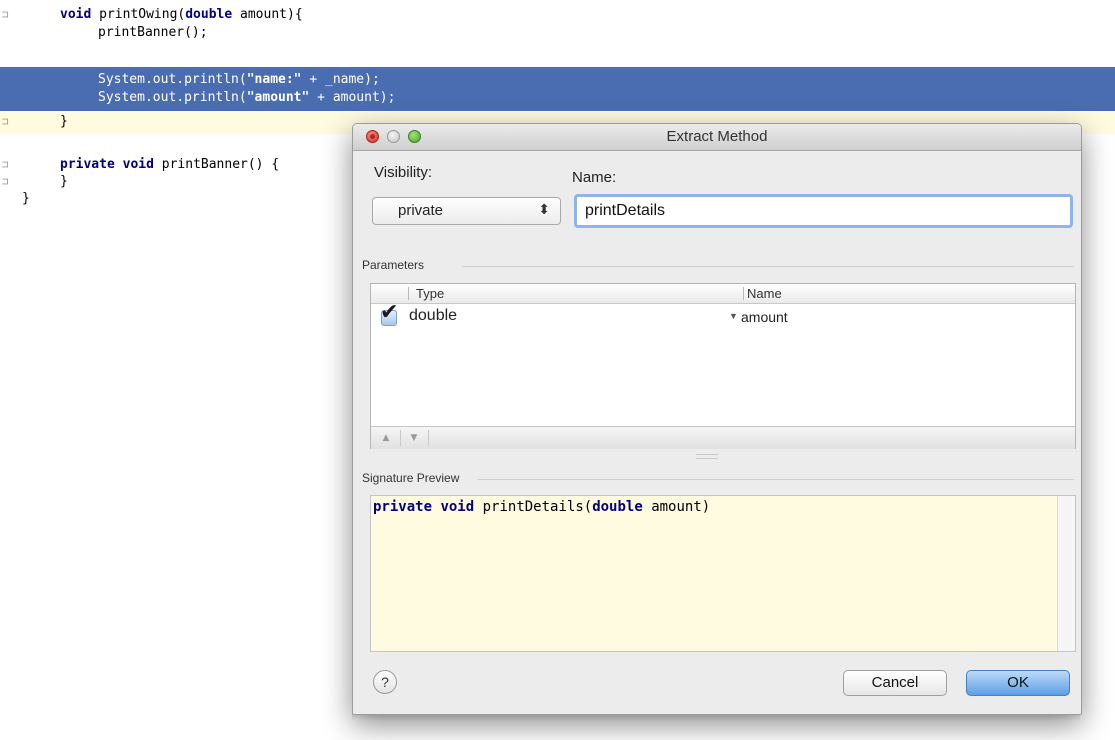  Describe the element at coordinates (733, 316) in the screenshot. I see `dropdown-arrow-icon: ▼` at that location.